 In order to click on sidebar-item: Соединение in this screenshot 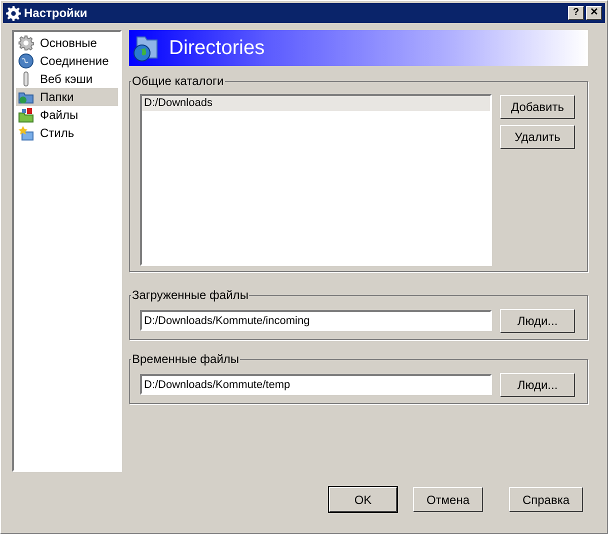, I will do `click(67, 61)`.